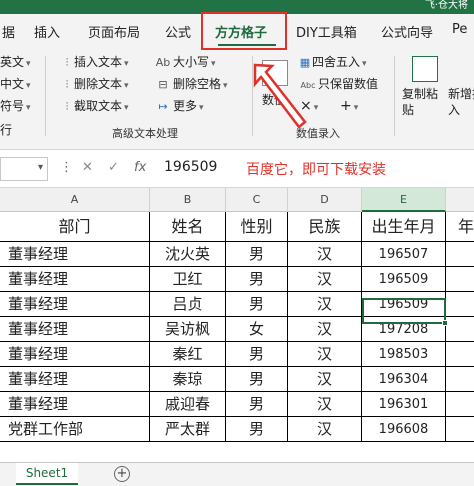  I want to click on user-name: 飞·仓大将, so click(446, 6).